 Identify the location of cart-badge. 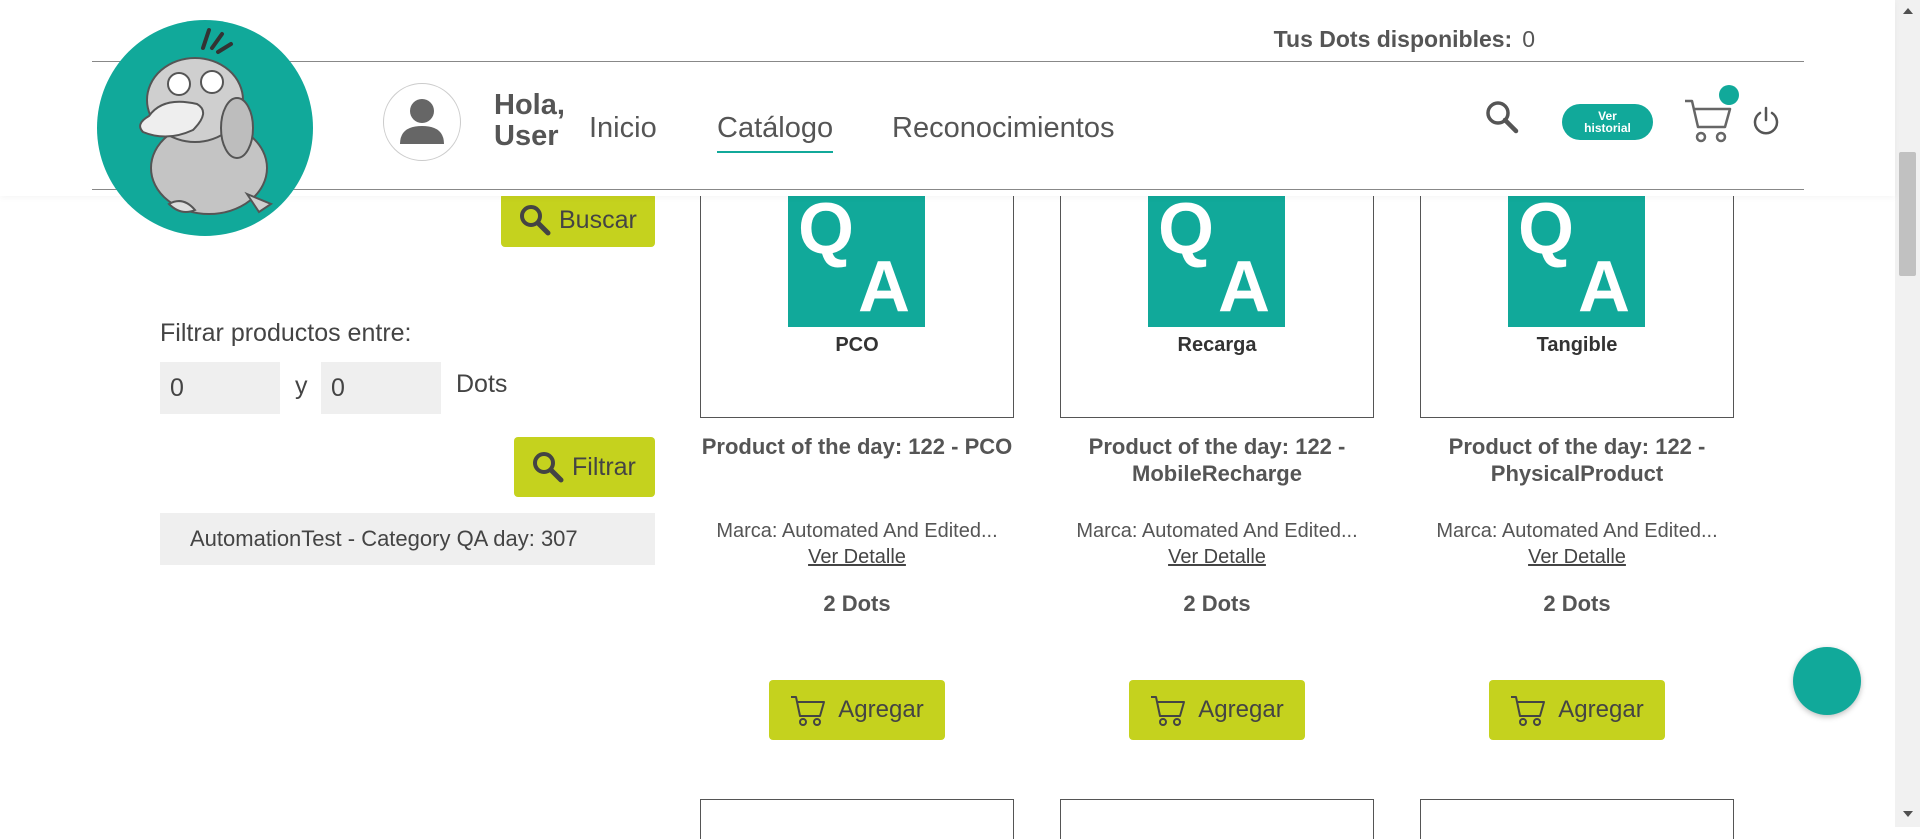
(1729, 95).